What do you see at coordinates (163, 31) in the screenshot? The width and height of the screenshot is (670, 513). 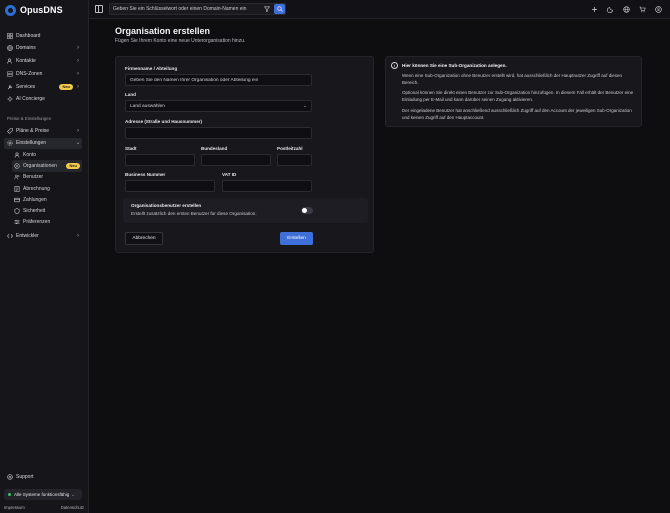 I see `page-title: Organisation erstellen` at bounding box center [163, 31].